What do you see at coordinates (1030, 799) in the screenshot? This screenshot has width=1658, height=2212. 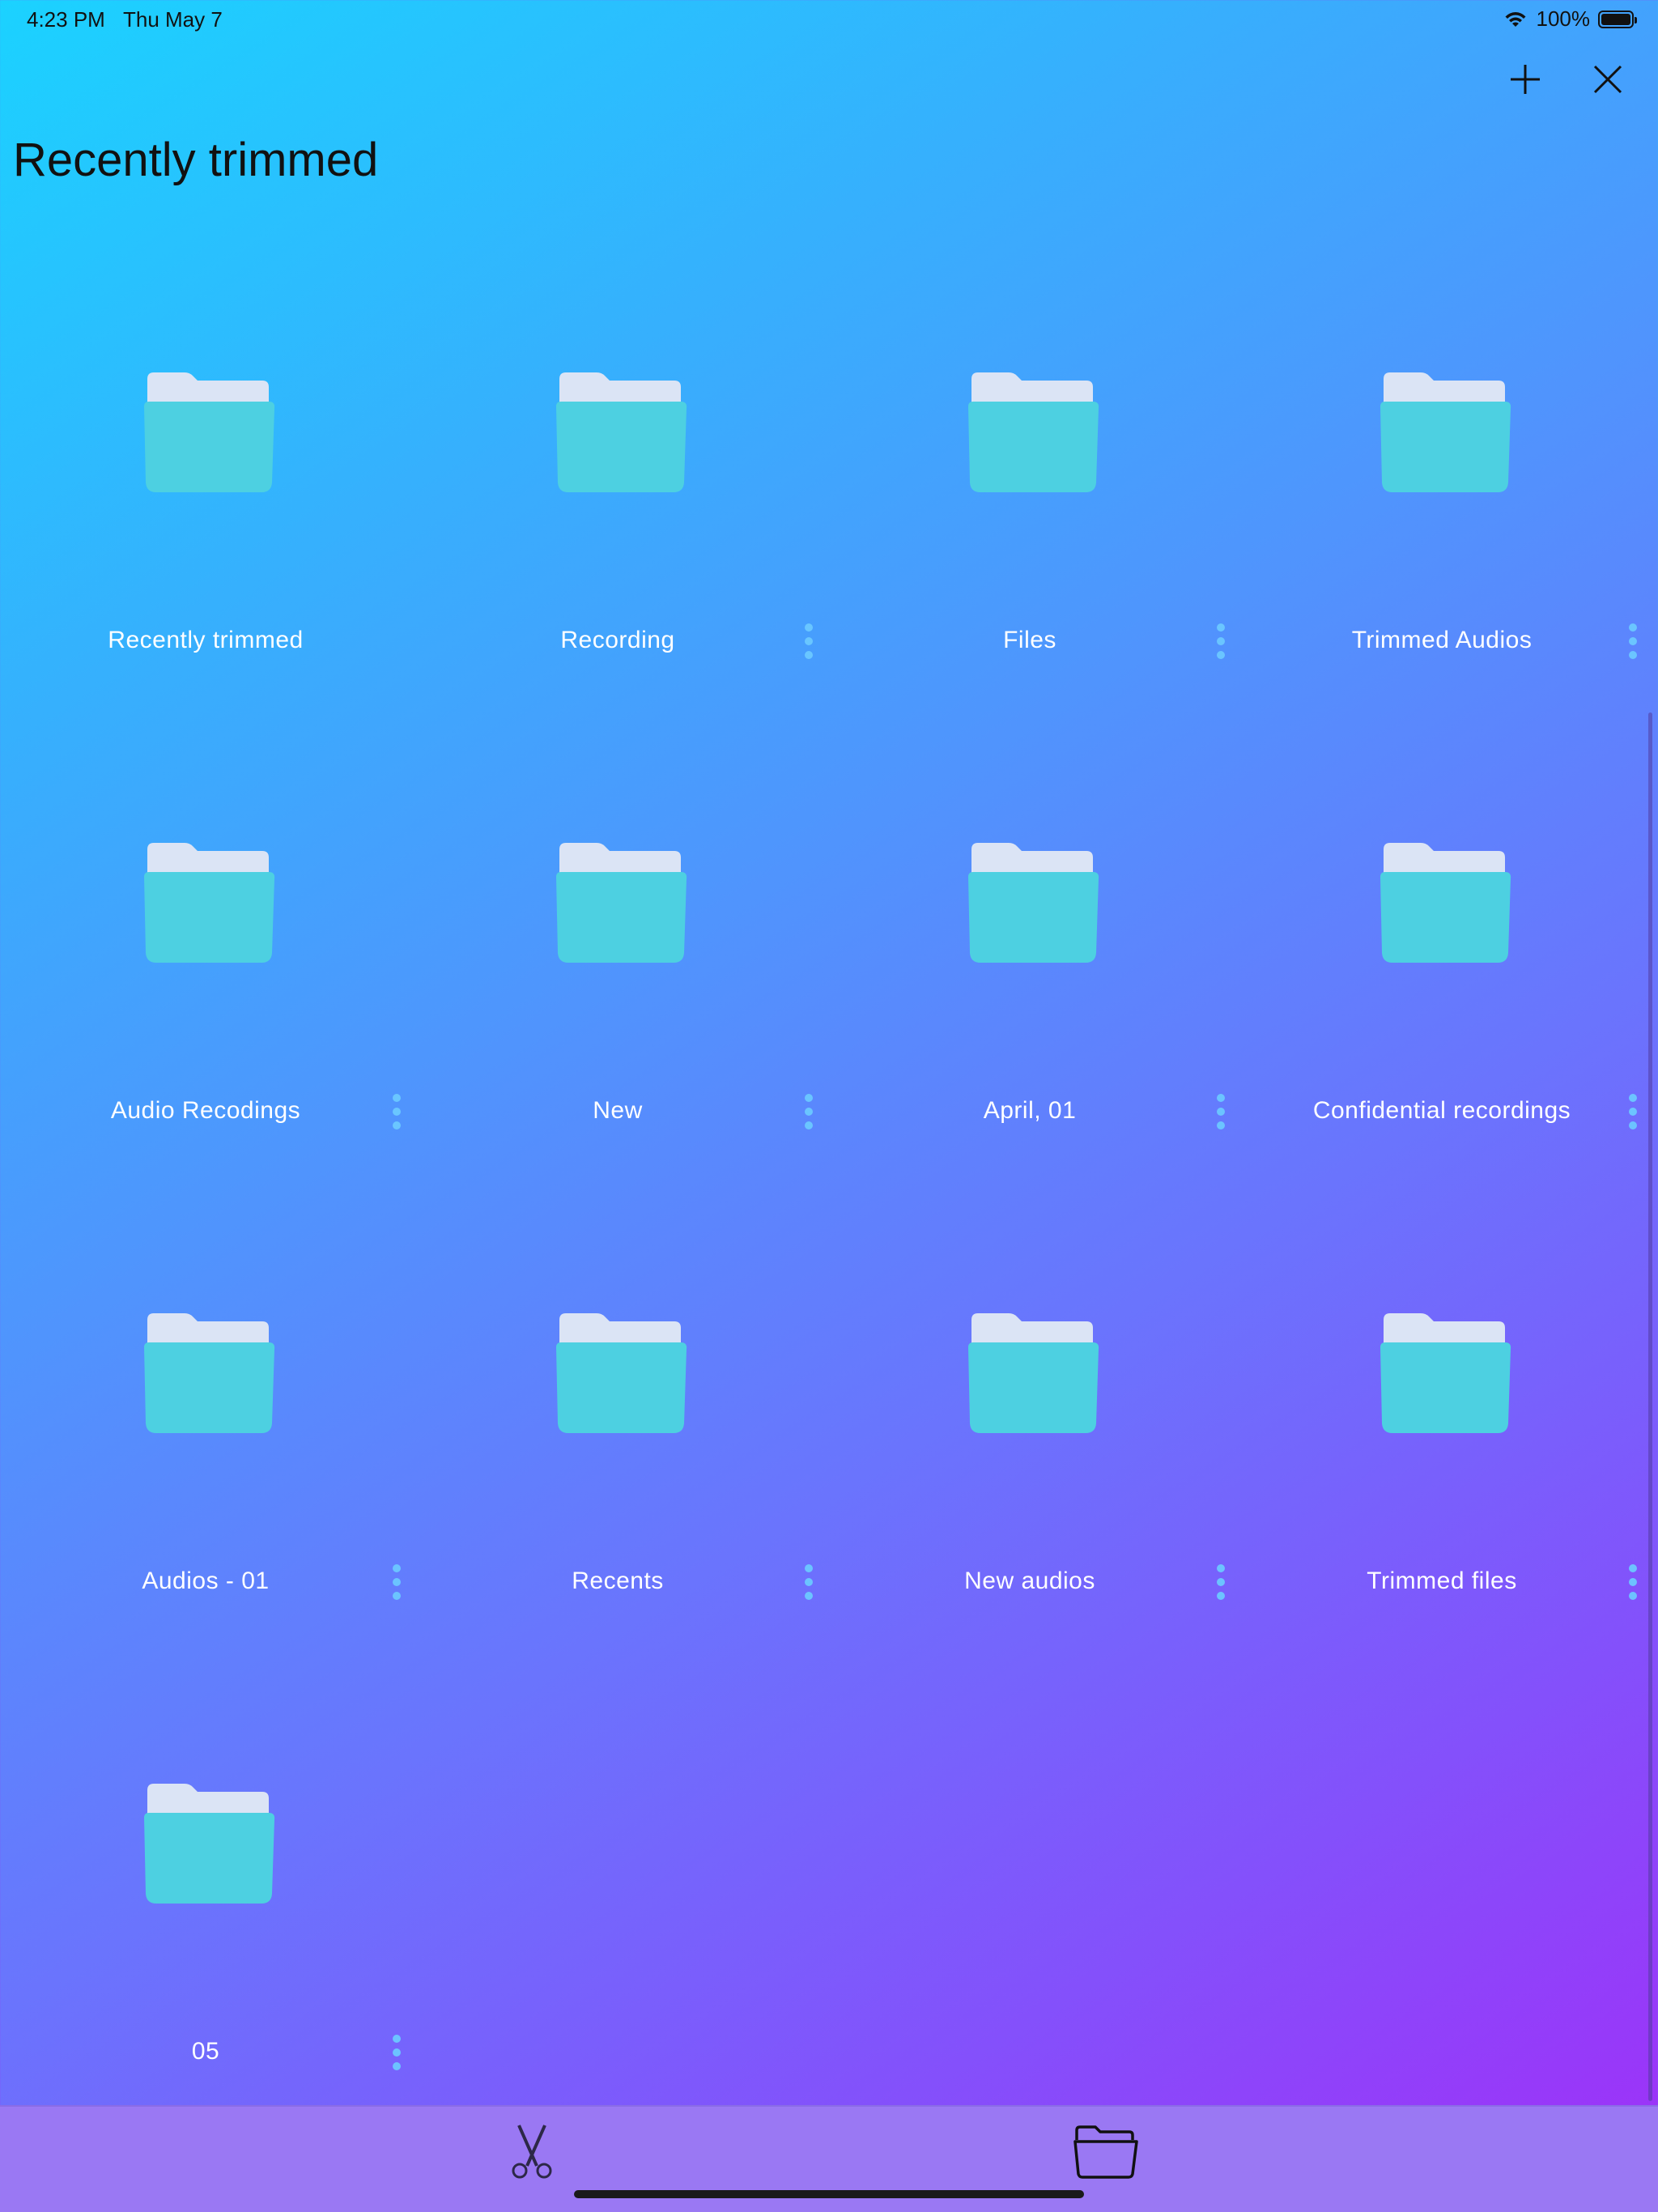 I see `folder-item: April, 01` at bounding box center [1030, 799].